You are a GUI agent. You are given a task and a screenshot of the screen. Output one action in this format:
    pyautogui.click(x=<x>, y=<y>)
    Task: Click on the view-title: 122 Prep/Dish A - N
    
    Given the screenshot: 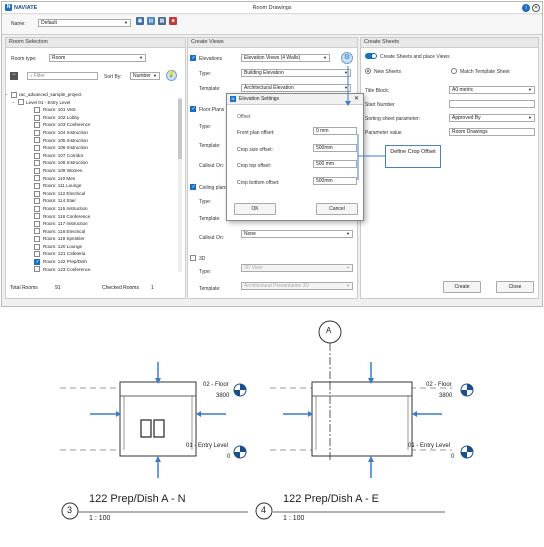 What is the action you would take?
    pyautogui.click(x=137, y=499)
    